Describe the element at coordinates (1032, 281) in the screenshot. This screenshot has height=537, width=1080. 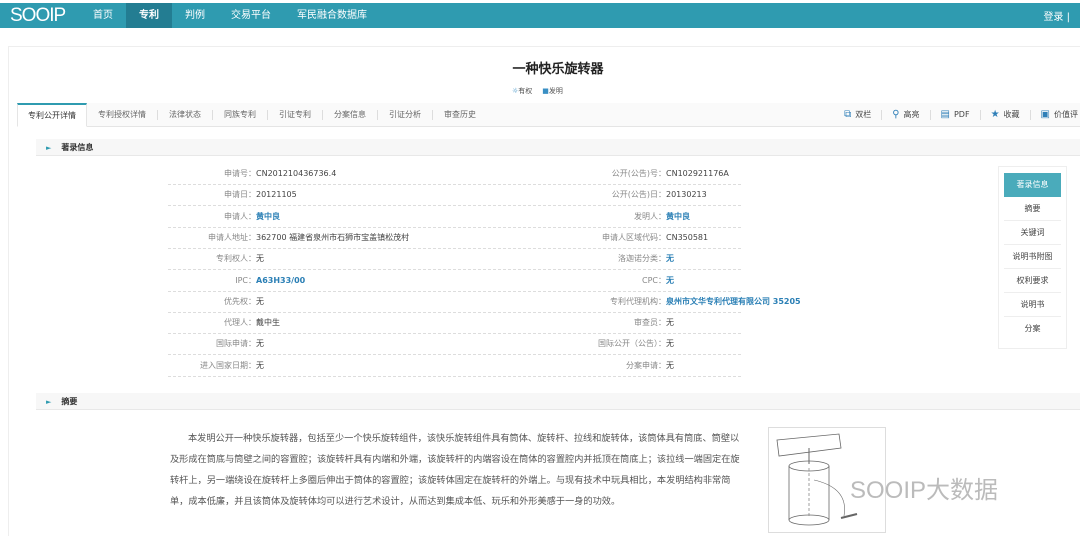
I see `side-nav-claims: 权利要求` at that location.